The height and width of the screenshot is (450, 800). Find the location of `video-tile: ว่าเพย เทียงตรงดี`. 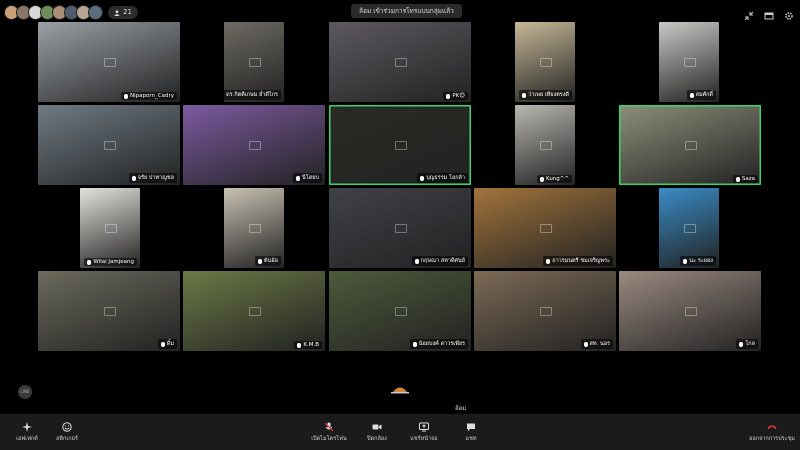

video-tile: ว่าเพย เทียงตรงดี is located at coordinates (545, 62).